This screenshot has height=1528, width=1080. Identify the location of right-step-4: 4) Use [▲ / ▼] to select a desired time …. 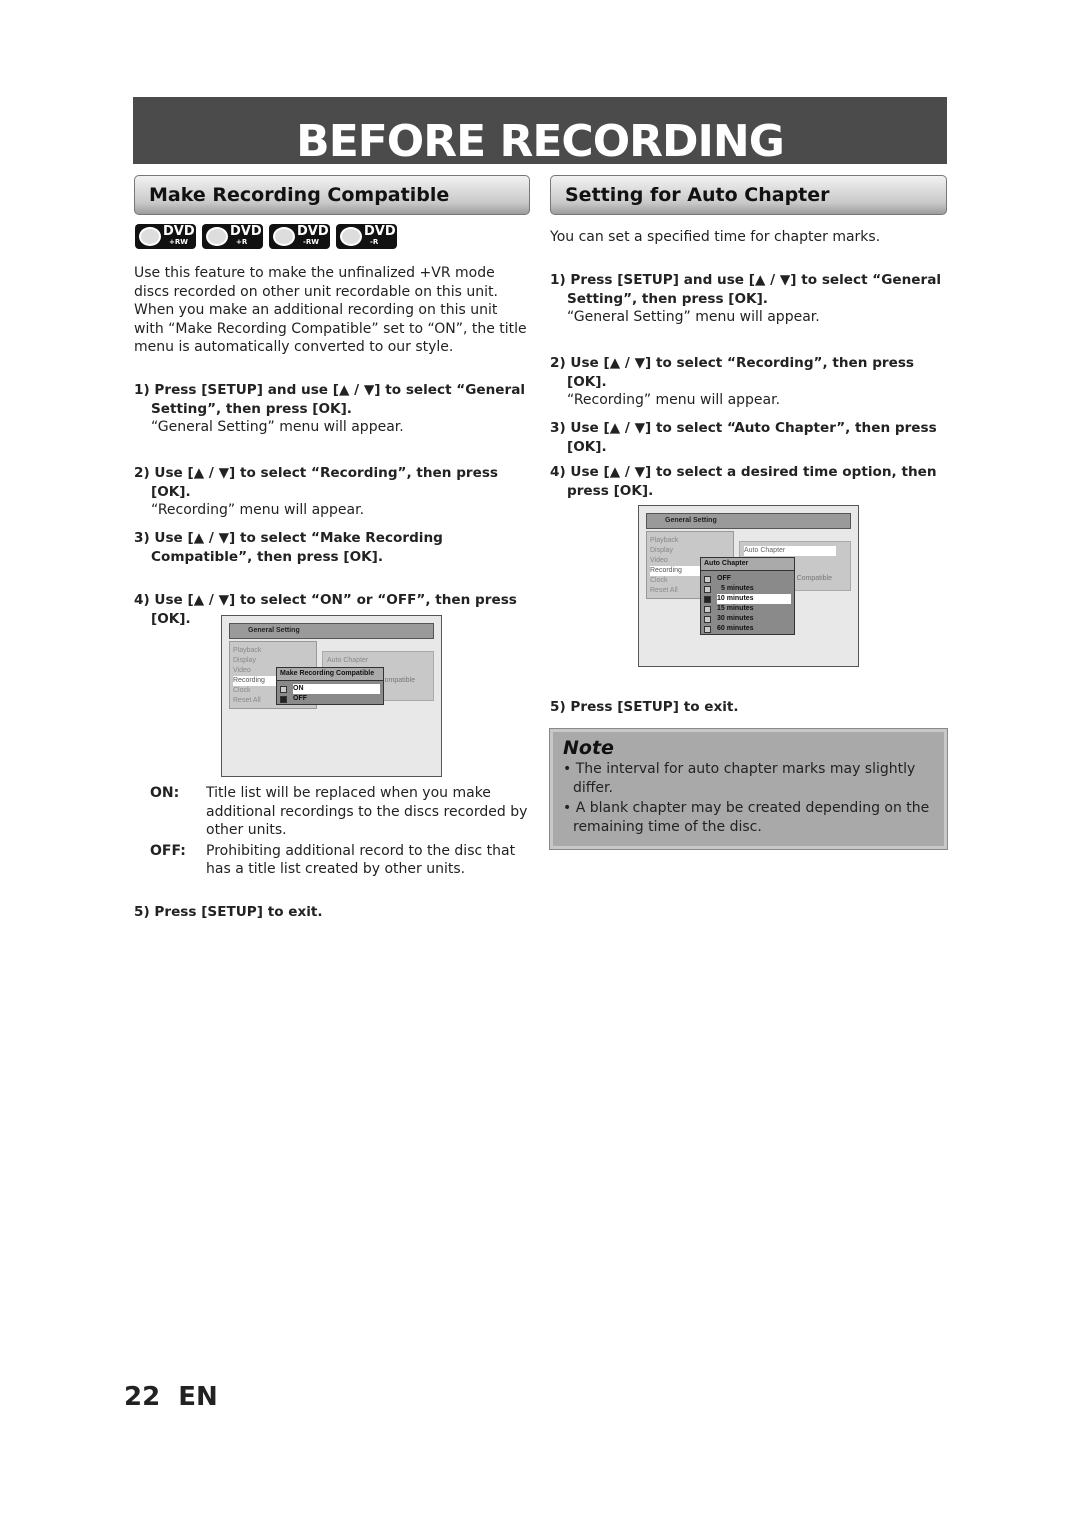
(743, 481).